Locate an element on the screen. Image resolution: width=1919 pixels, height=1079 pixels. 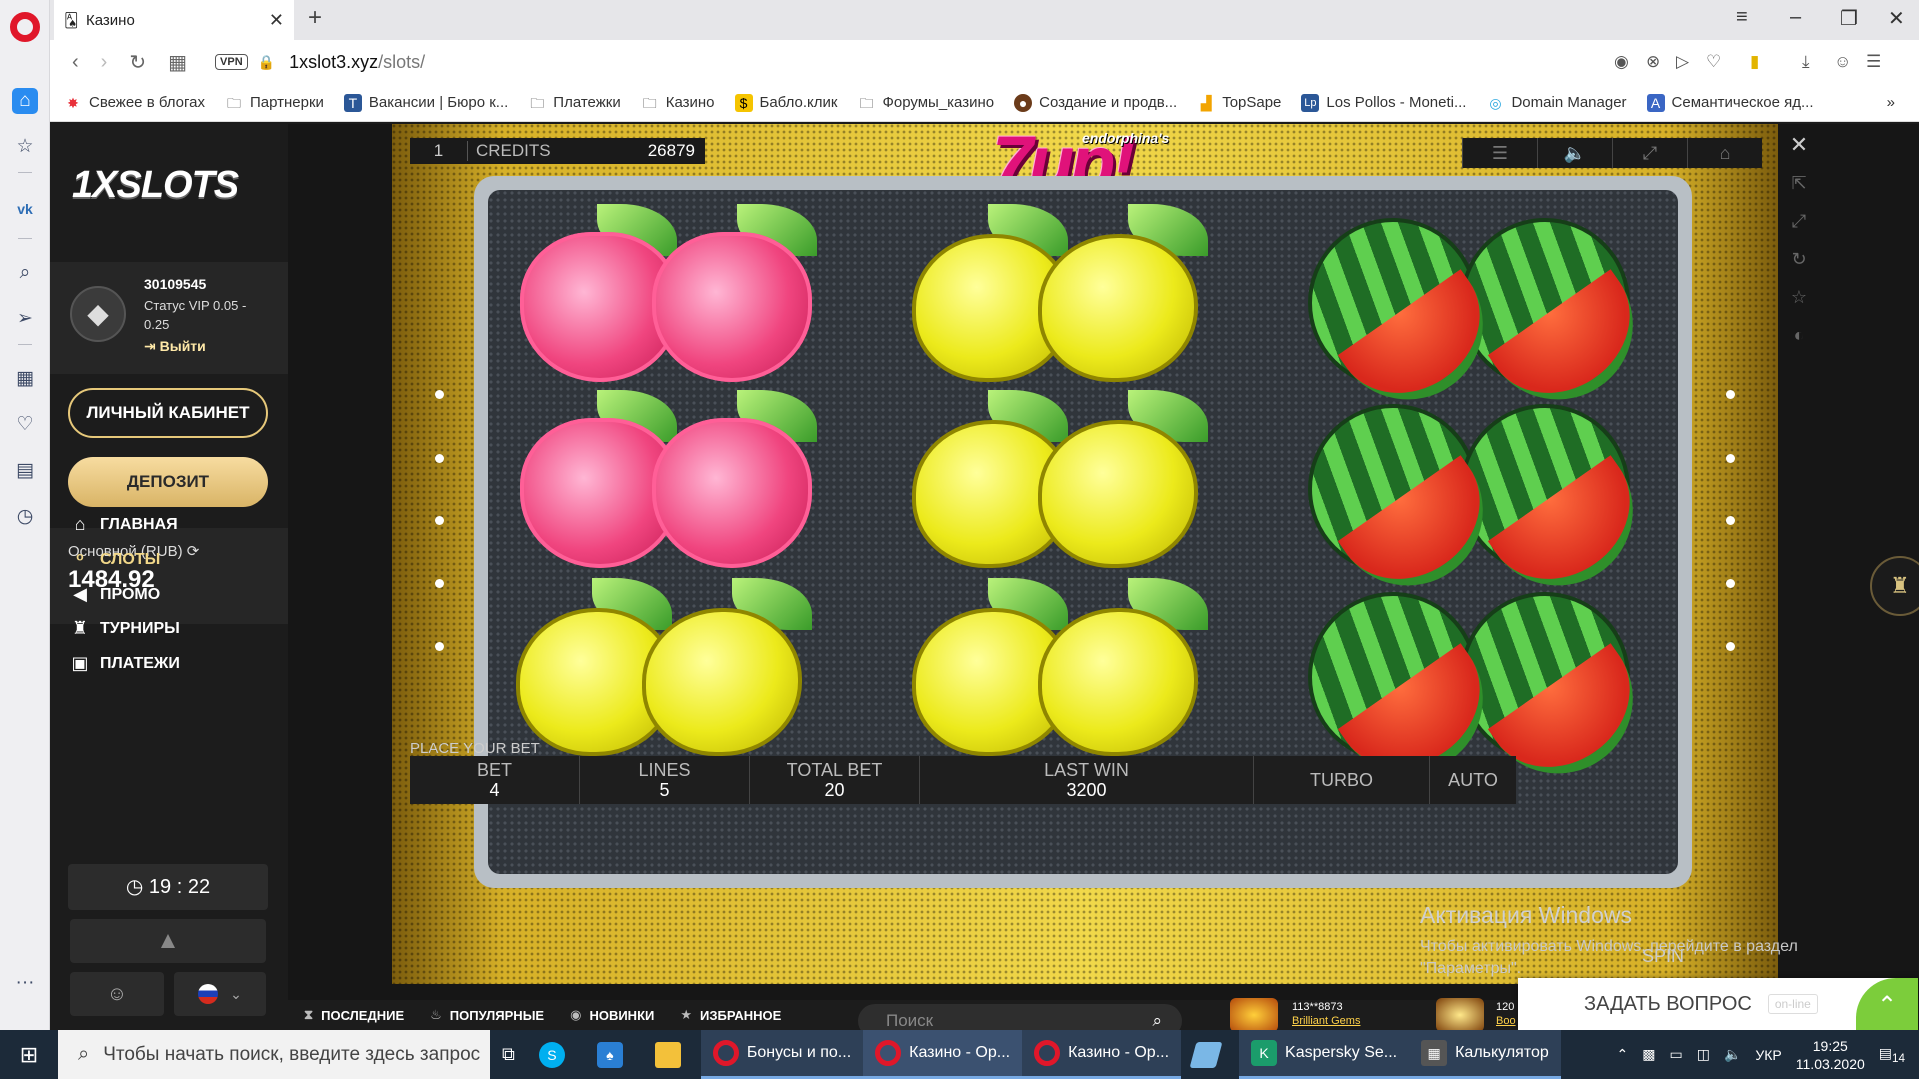
close-icon: ✕ is located at coordinates (1799, 145).